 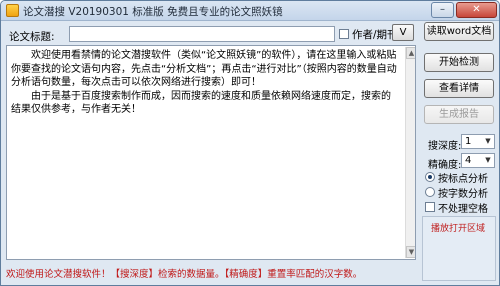 I want to click on generate-report-button: 生成报告, so click(x=459, y=114).